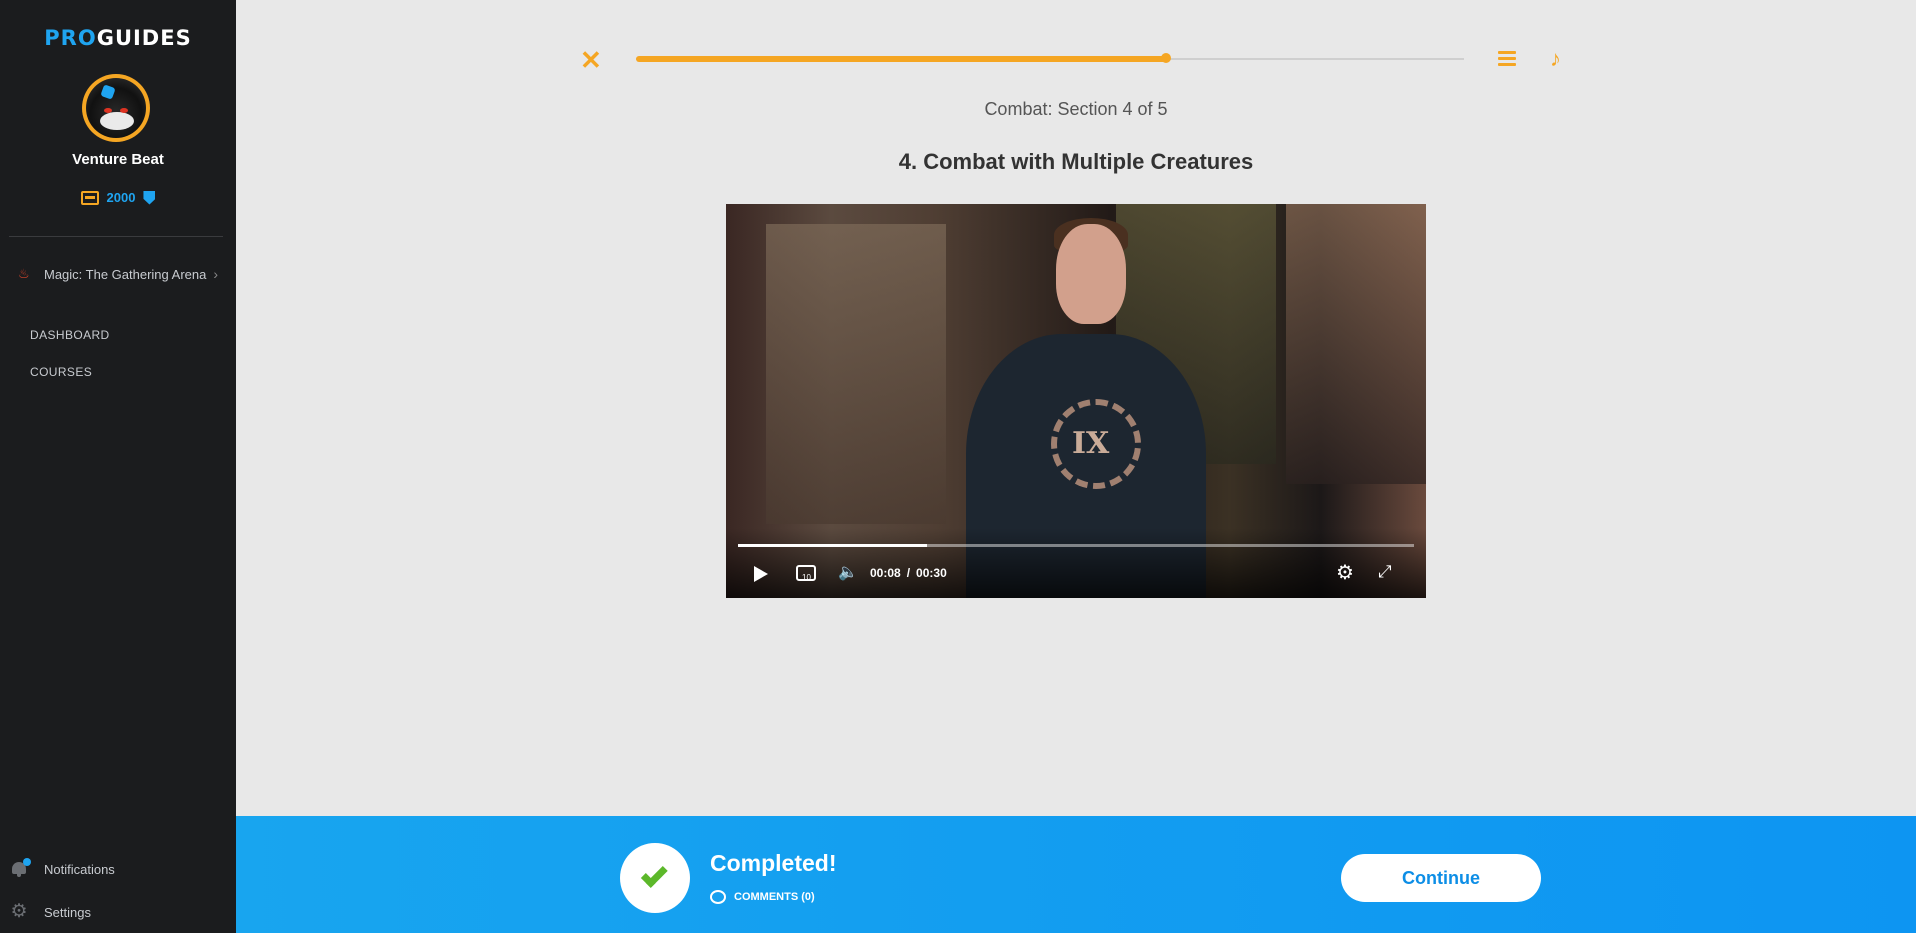 The image size is (1916, 933). Describe the element at coordinates (125, 274) in the screenshot. I see `game-name: Magic: The Gathering Arena` at that location.